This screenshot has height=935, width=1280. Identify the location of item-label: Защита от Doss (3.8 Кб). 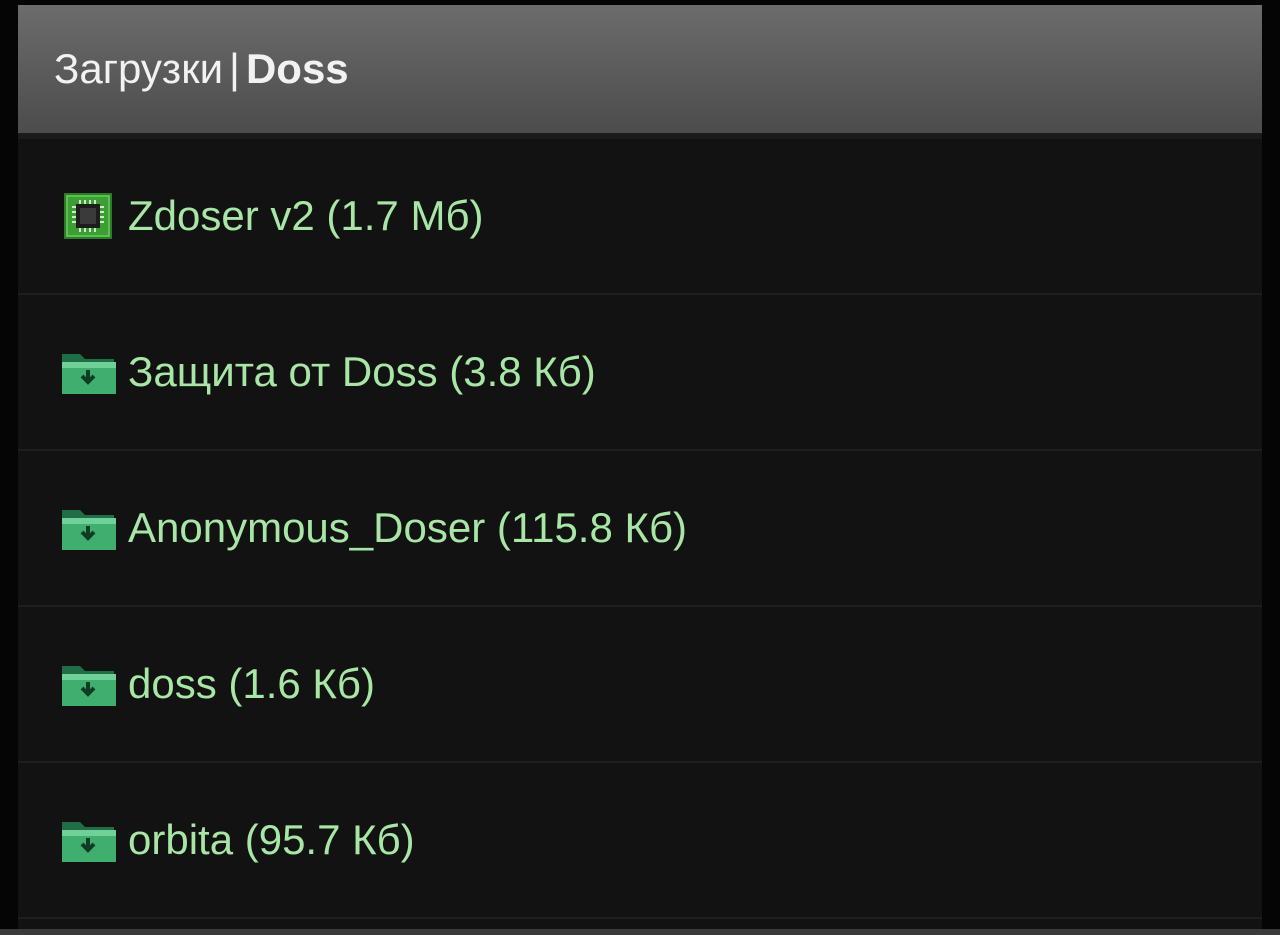
(362, 371).